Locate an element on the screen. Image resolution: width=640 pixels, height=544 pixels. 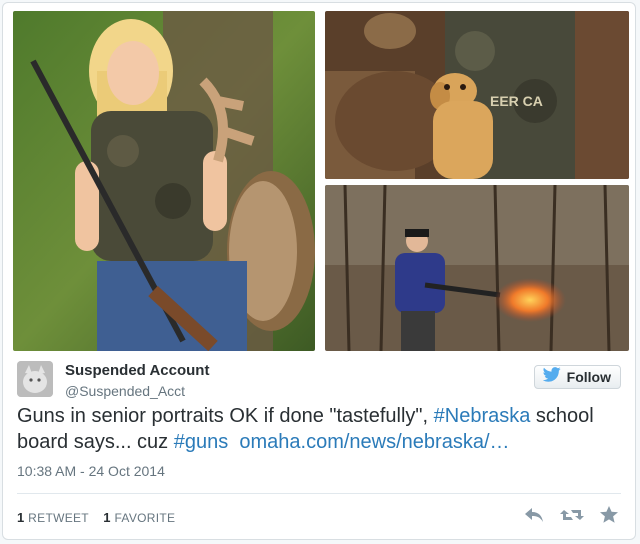
retweet-icon is located at coordinates (572, 515).